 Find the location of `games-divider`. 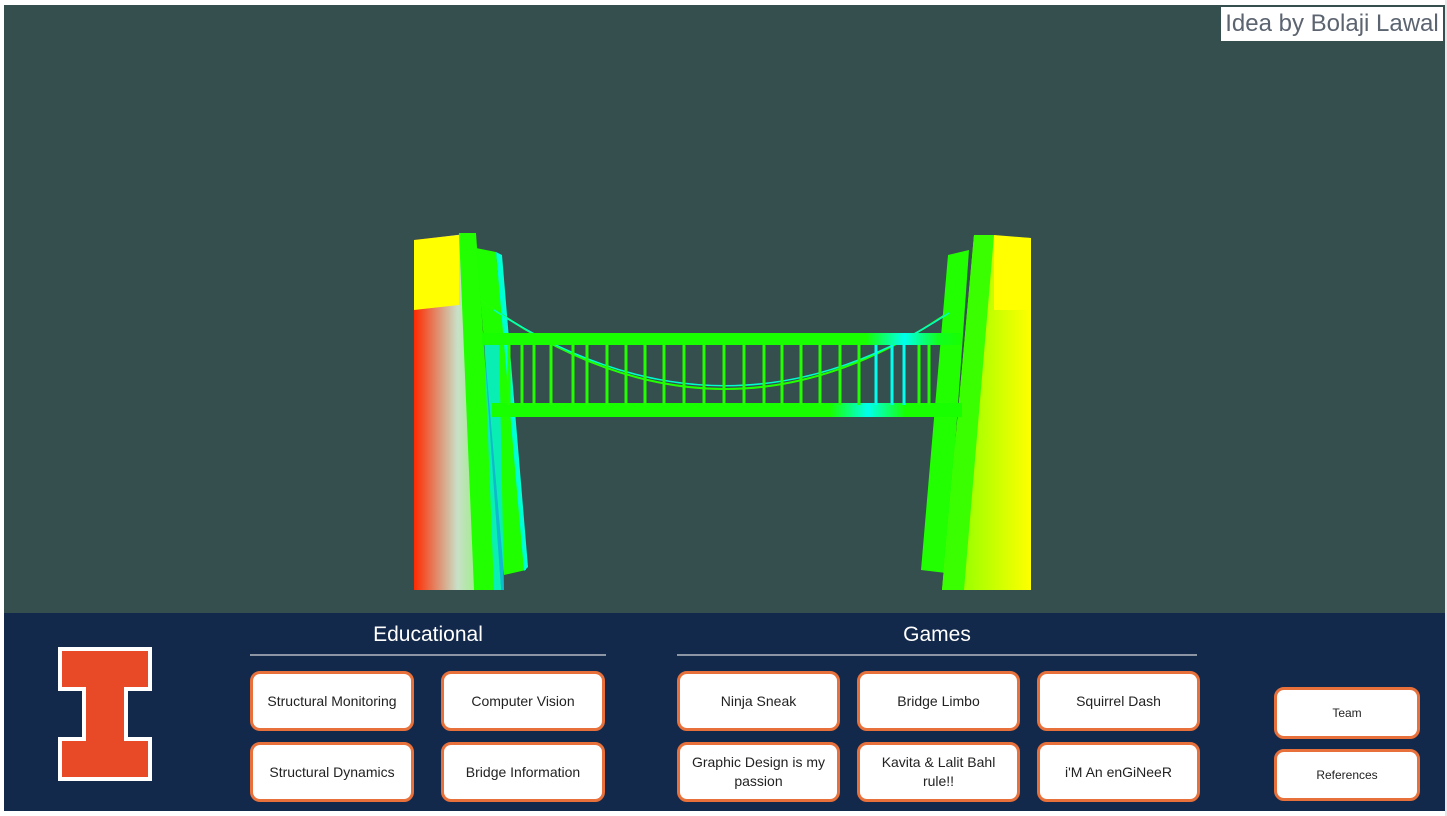

games-divider is located at coordinates (937, 655).